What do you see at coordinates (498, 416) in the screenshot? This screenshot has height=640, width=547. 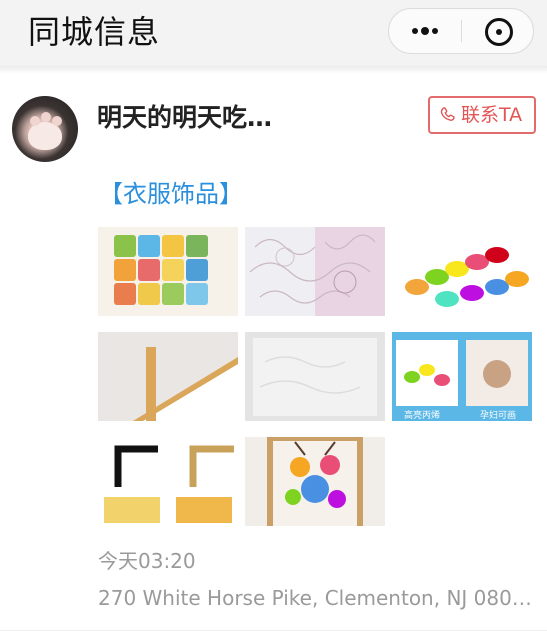 I see `paint-features-caption-right: 孕妇可画` at bounding box center [498, 416].